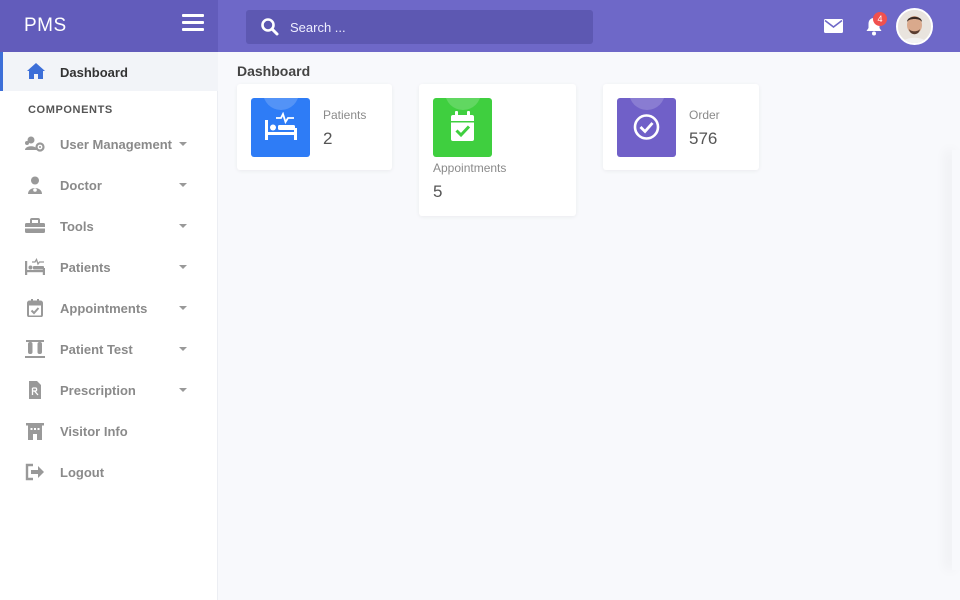  I want to click on prescription-icon, so click(35, 390).